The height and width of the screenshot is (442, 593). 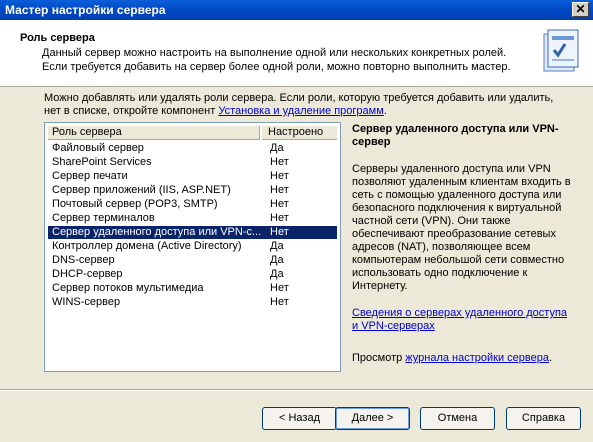 I want to click on table-row: Сервер терминалов Нет, so click(x=192, y=218).